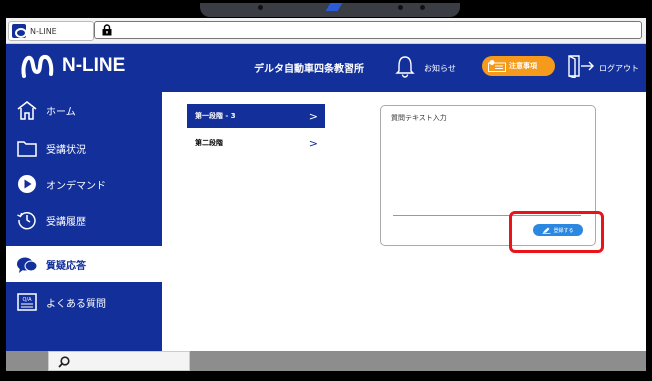 The image size is (652, 381). I want to click on sidebar-item-history: 受講履歴, so click(84, 220).